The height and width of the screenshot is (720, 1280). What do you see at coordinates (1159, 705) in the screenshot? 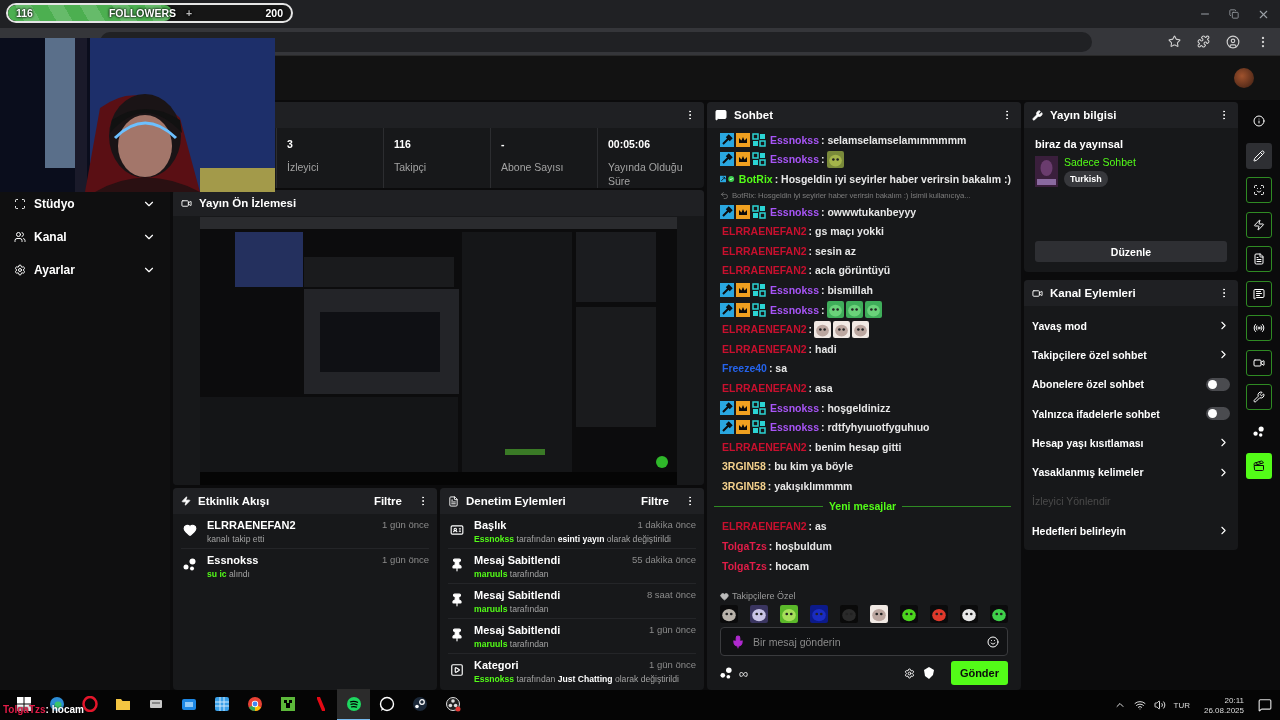
I see `volume-icon` at bounding box center [1159, 705].